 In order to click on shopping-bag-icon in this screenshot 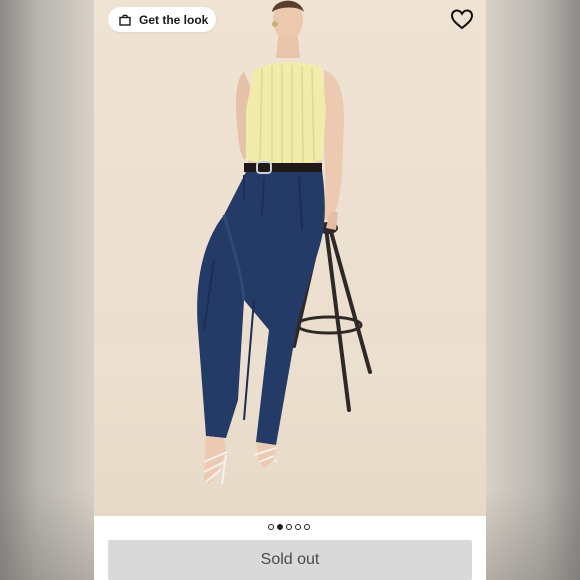, I will do `click(125, 20)`.